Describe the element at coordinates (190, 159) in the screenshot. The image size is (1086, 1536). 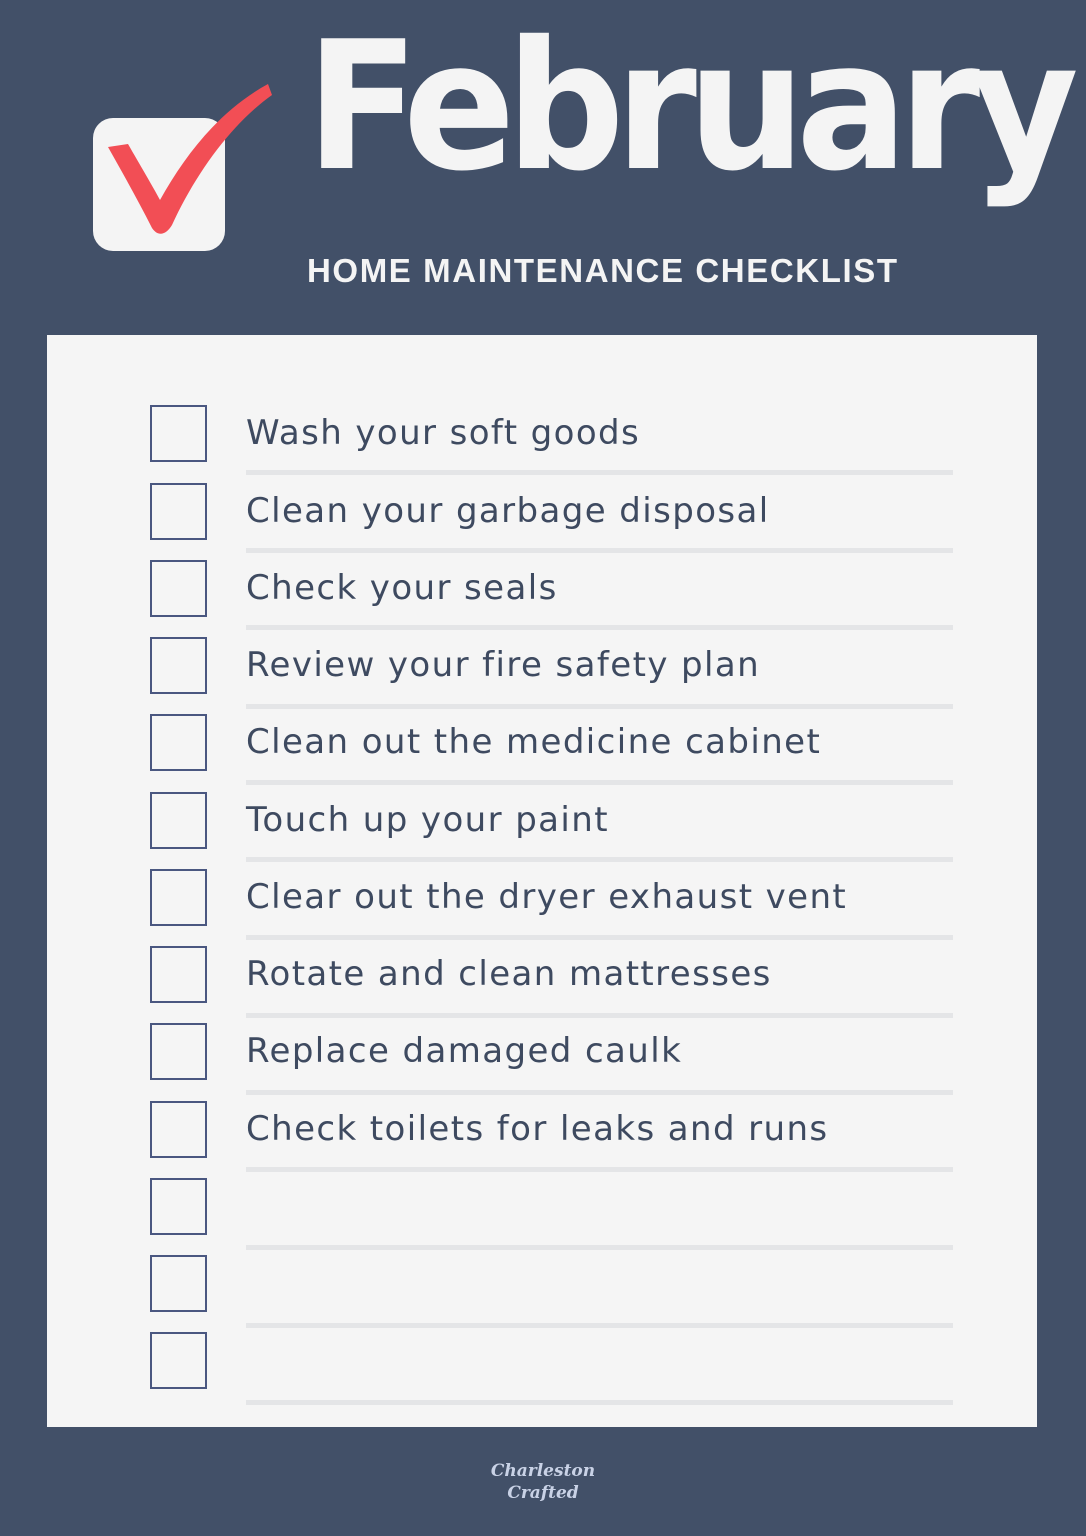
I see `checkmark-icon` at that location.